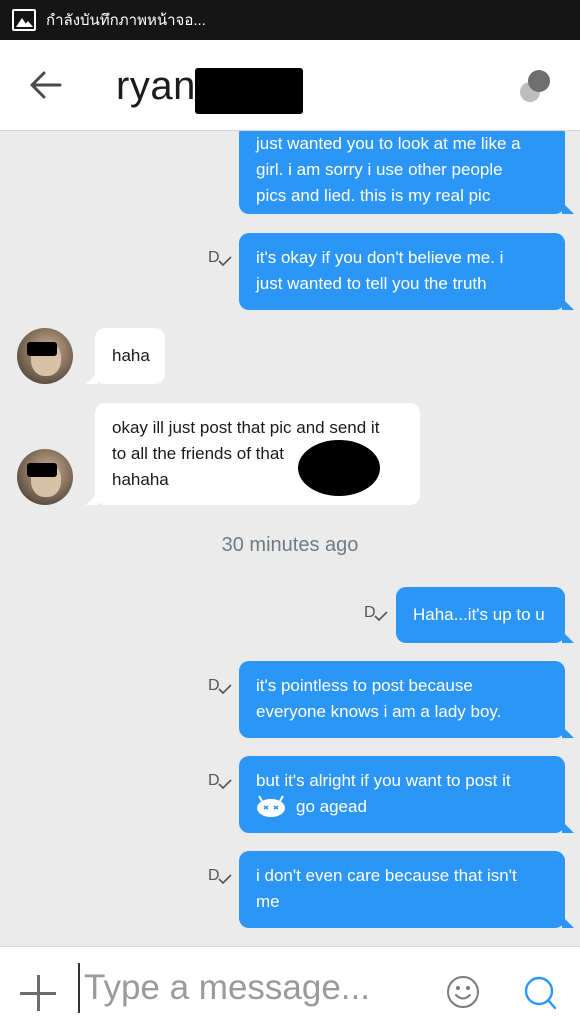 The height and width of the screenshot is (1031, 580). Describe the element at coordinates (24, 20) in the screenshot. I see `image-icon` at that location.